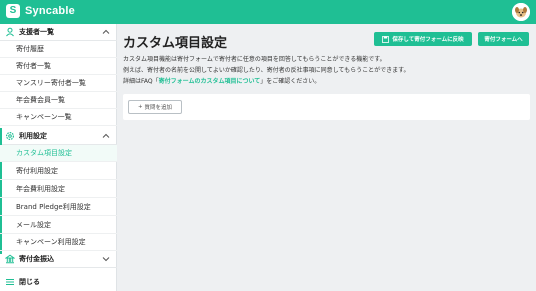 The image size is (536, 291). I want to click on page-title: カスタム項目設定, so click(175, 43).